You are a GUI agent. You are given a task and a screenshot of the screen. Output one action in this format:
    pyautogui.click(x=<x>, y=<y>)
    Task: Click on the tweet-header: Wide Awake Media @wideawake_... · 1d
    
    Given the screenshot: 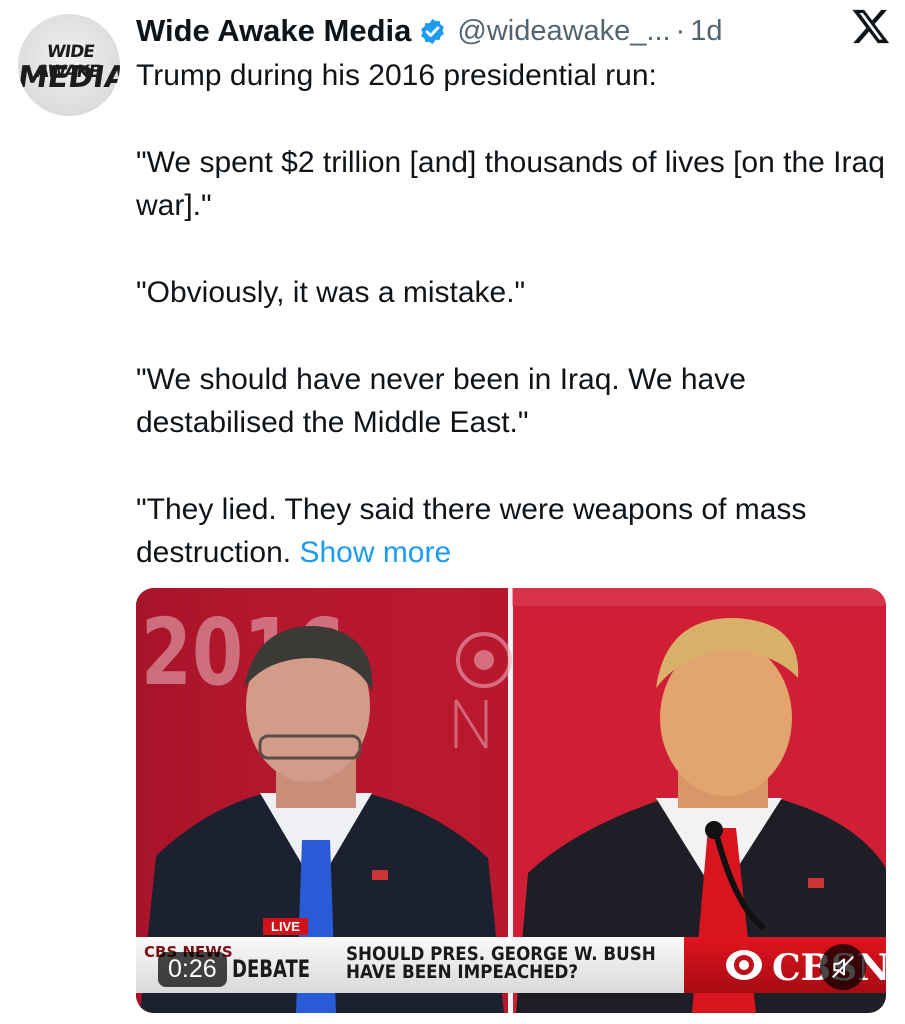 What is the action you would take?
    pyautogui.click(x=510, y=31)
    